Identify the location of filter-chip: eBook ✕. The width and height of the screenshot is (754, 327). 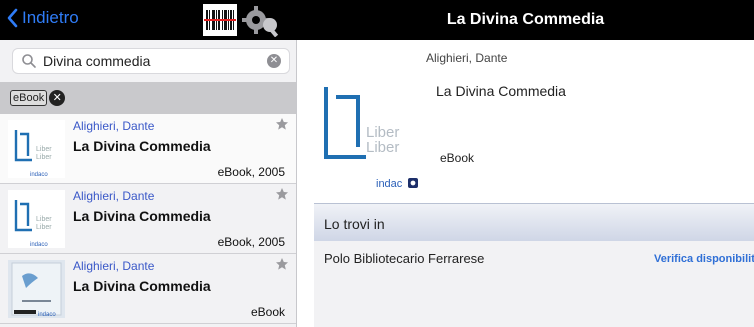
(38, 98).